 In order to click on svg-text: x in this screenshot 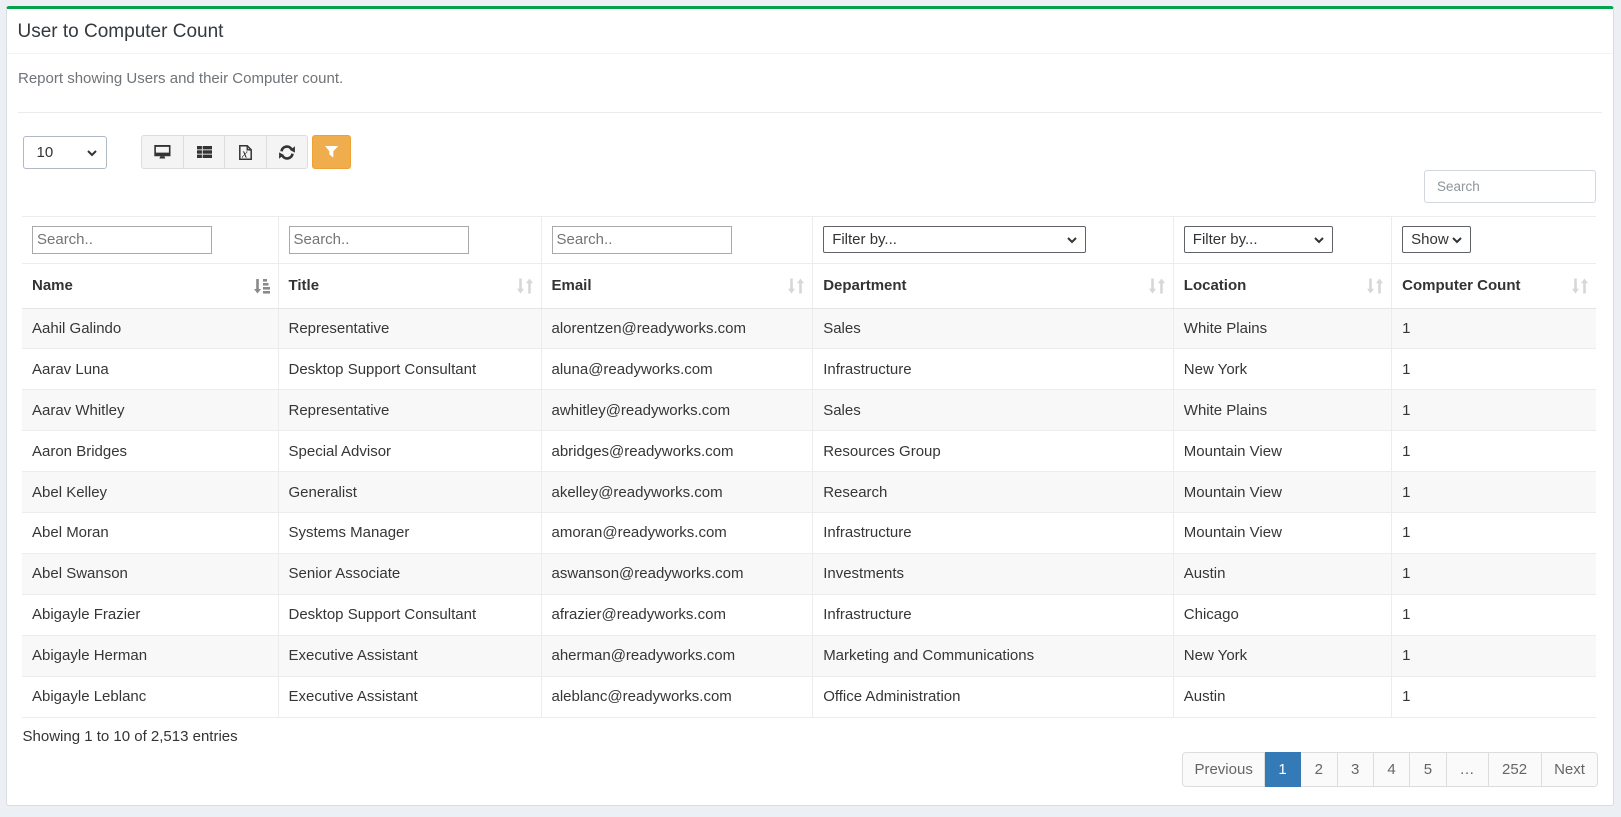, I will do `click(244, 152)`.